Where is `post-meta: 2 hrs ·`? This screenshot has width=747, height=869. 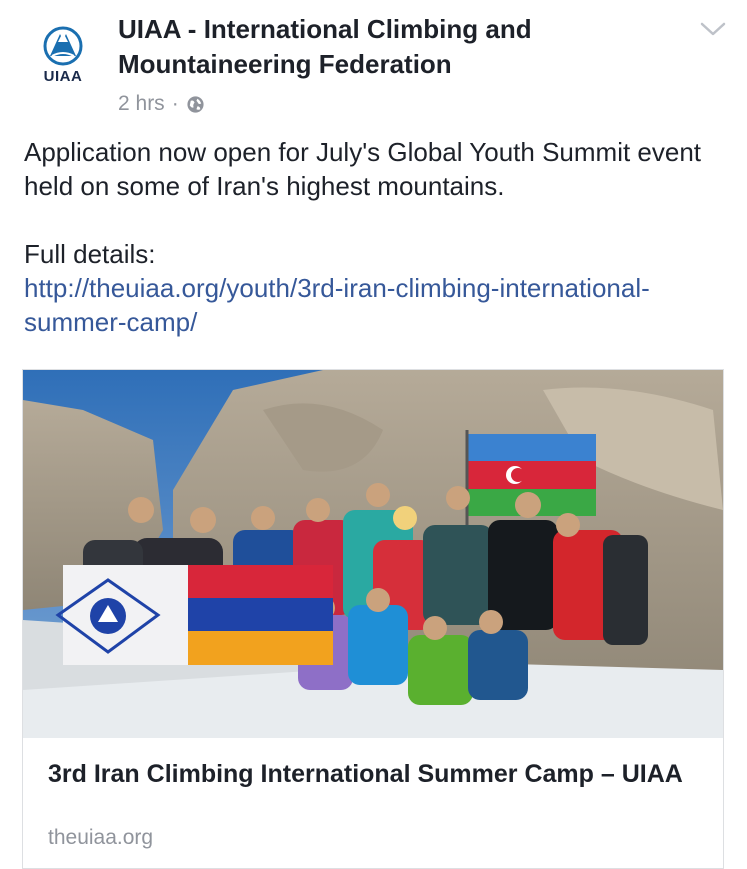 post-meta: 2 hrs · is located at coordinates (161, 104).